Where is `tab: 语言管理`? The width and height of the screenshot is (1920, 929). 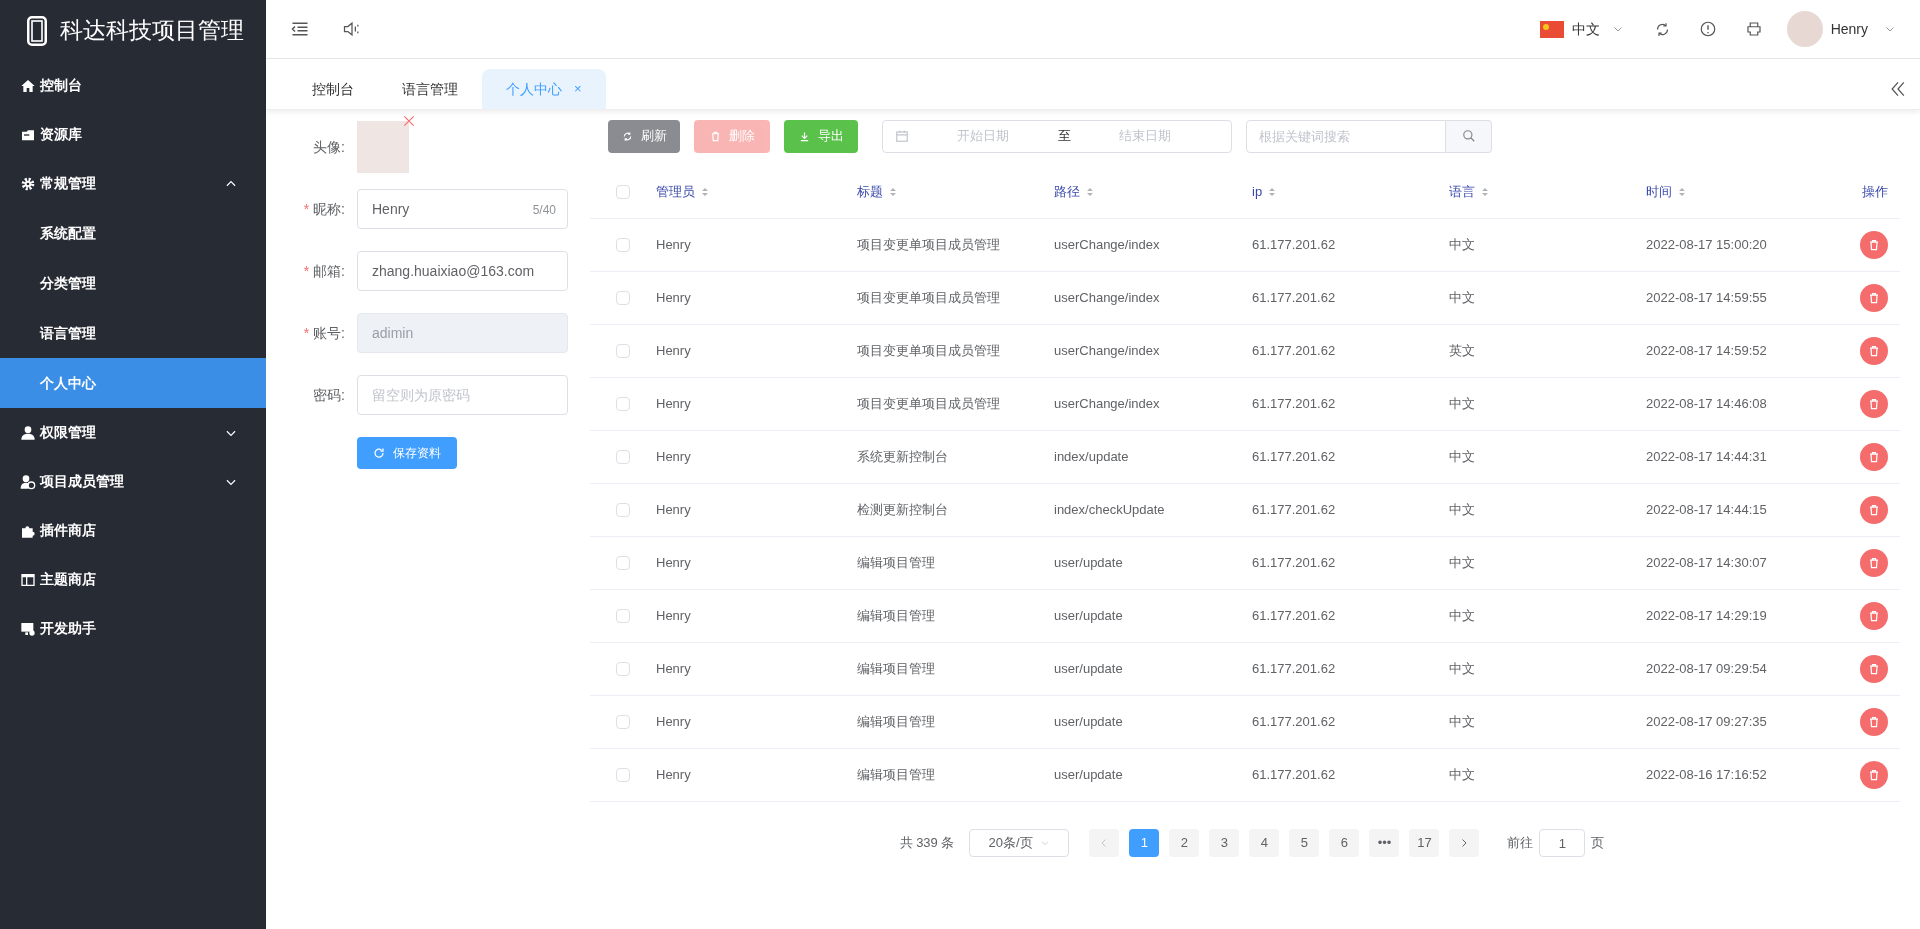
tab: 语言管理 is located at coordinates (430, 89).